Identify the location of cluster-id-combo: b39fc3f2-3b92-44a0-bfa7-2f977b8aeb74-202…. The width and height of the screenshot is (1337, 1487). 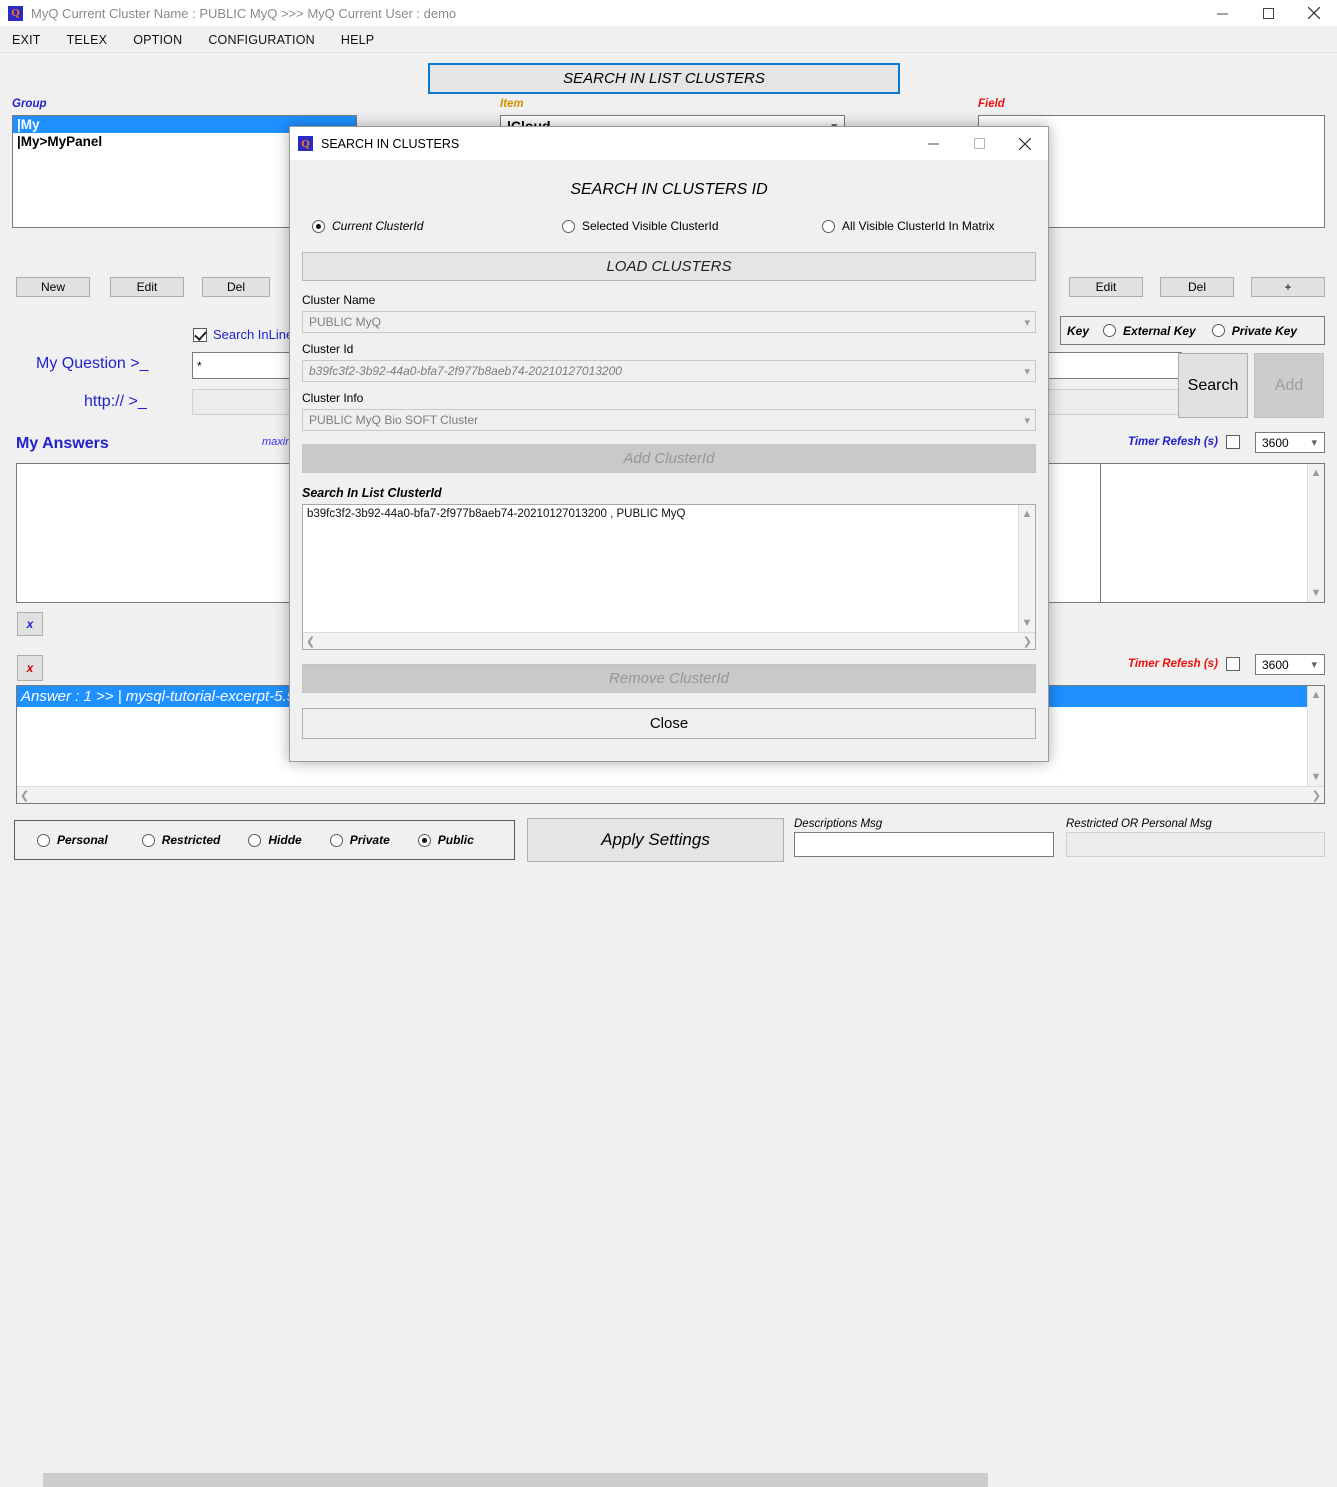
(669, 371).